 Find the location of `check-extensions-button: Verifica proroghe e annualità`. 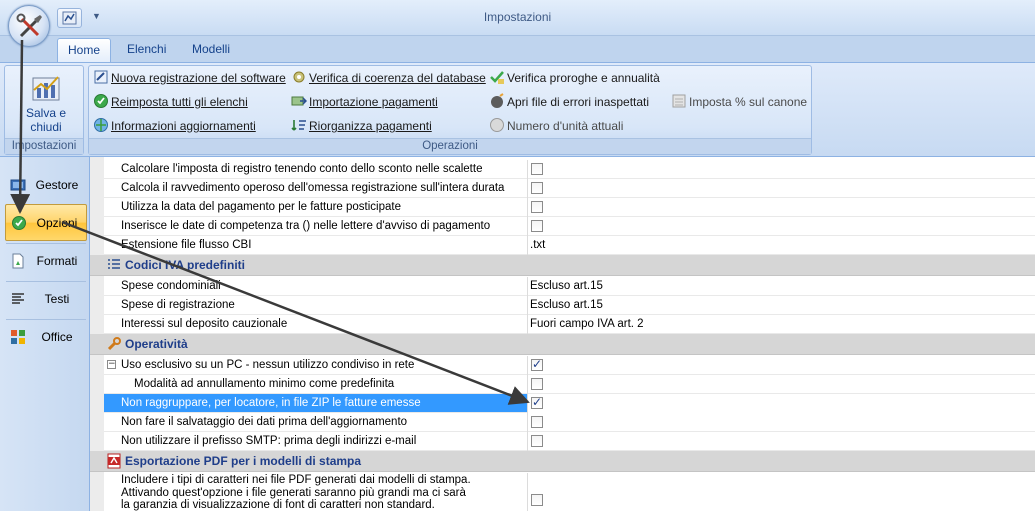

check-extensions-button: Verifica proroghe e annualità is located at coordinates (574, 78).